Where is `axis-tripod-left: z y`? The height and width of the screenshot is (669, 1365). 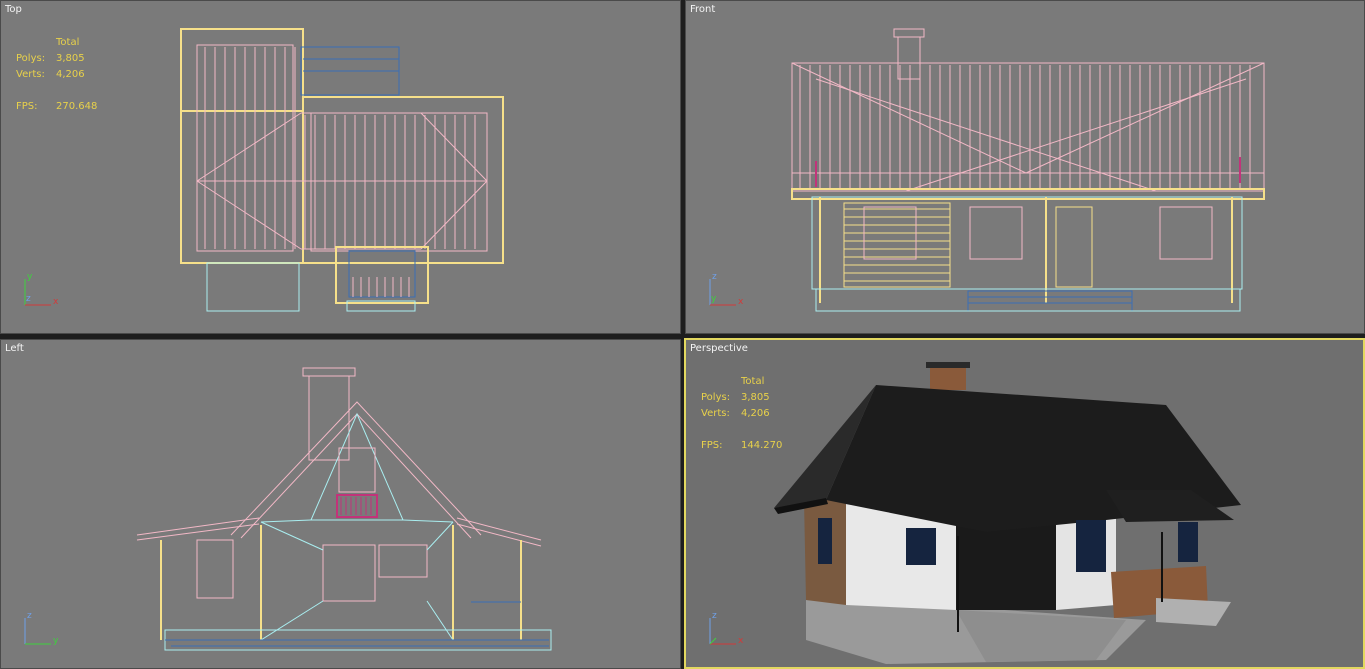
axis-tripod-left: z y is located at coordinates (41, 628).